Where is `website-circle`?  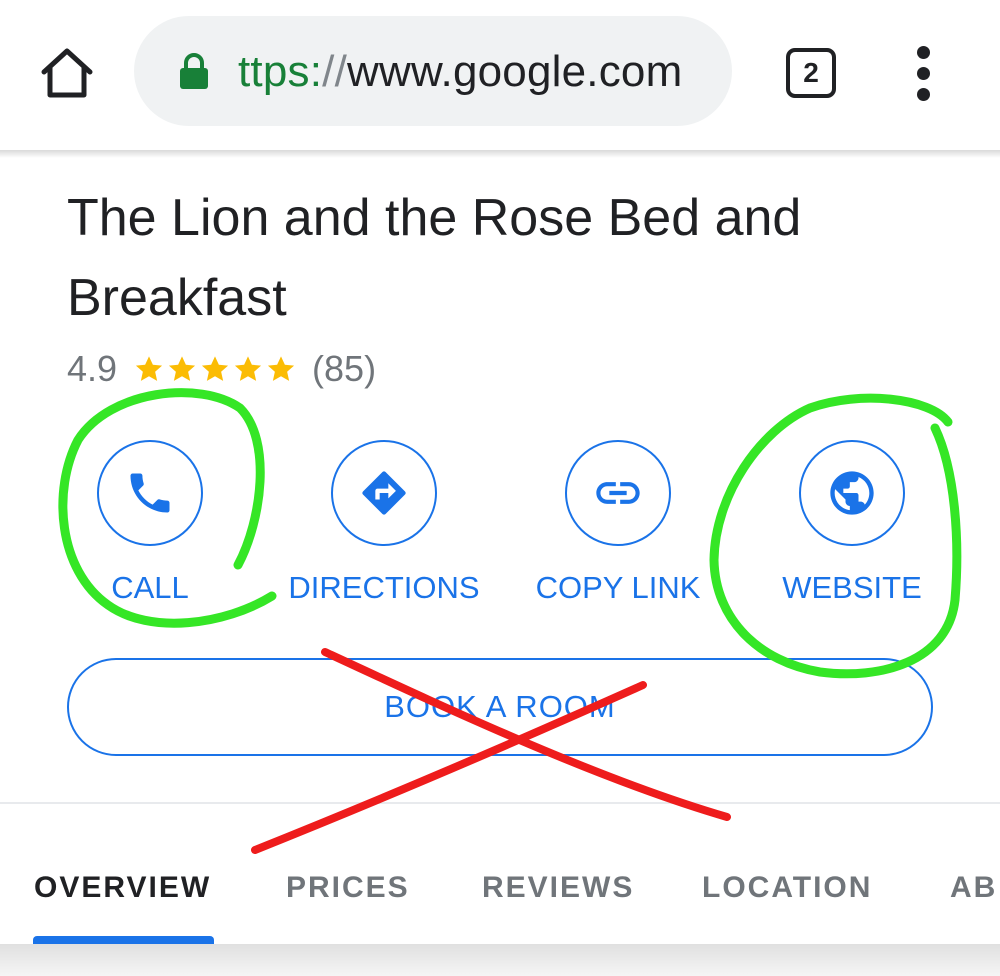 website-circle is located at coordinates (852, 493).